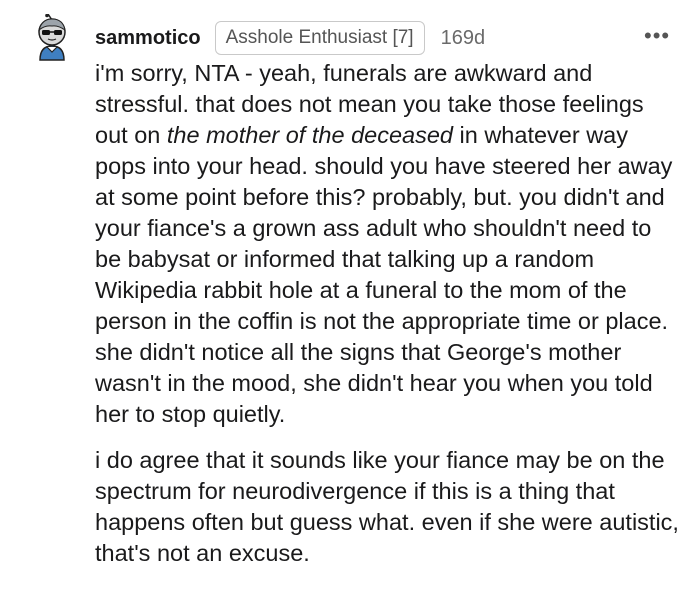 Image resolution: width=700 pixels, height=614 pixels. I want to click on avatar, so click(52, 37).